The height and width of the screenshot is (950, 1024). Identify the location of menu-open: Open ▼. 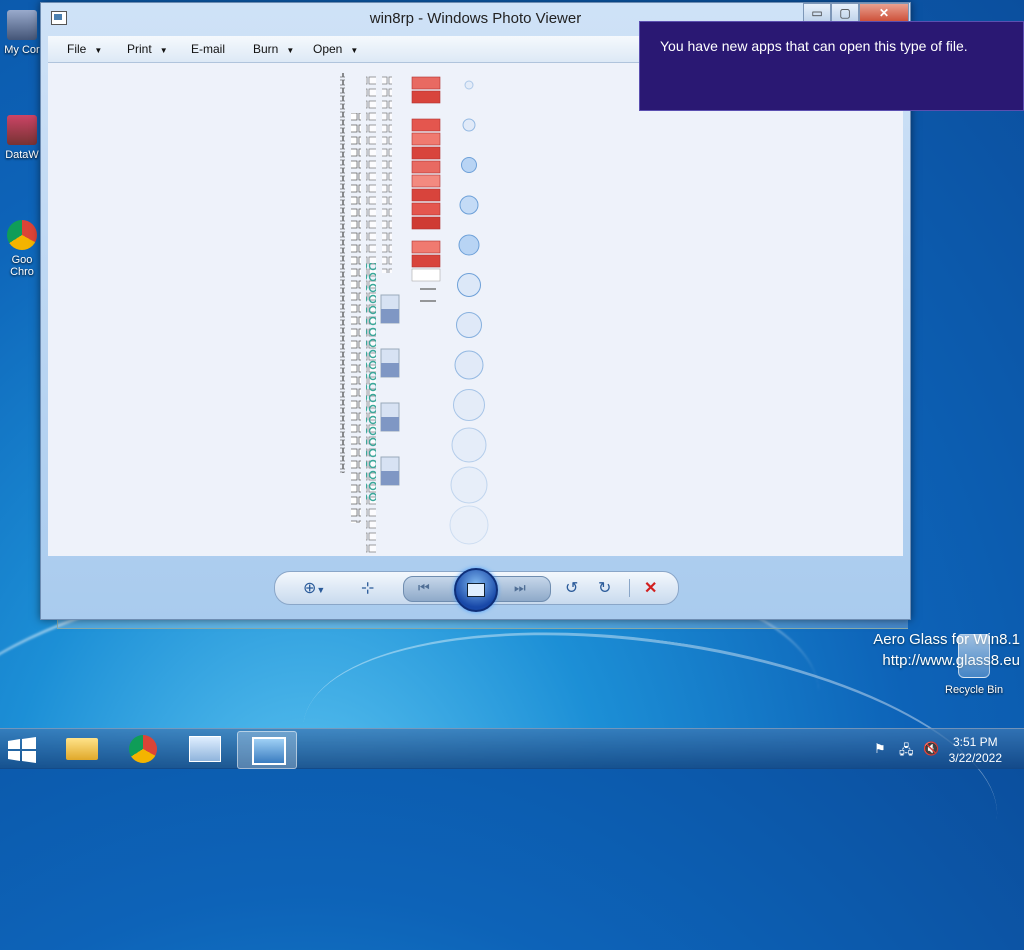
(335, 49).